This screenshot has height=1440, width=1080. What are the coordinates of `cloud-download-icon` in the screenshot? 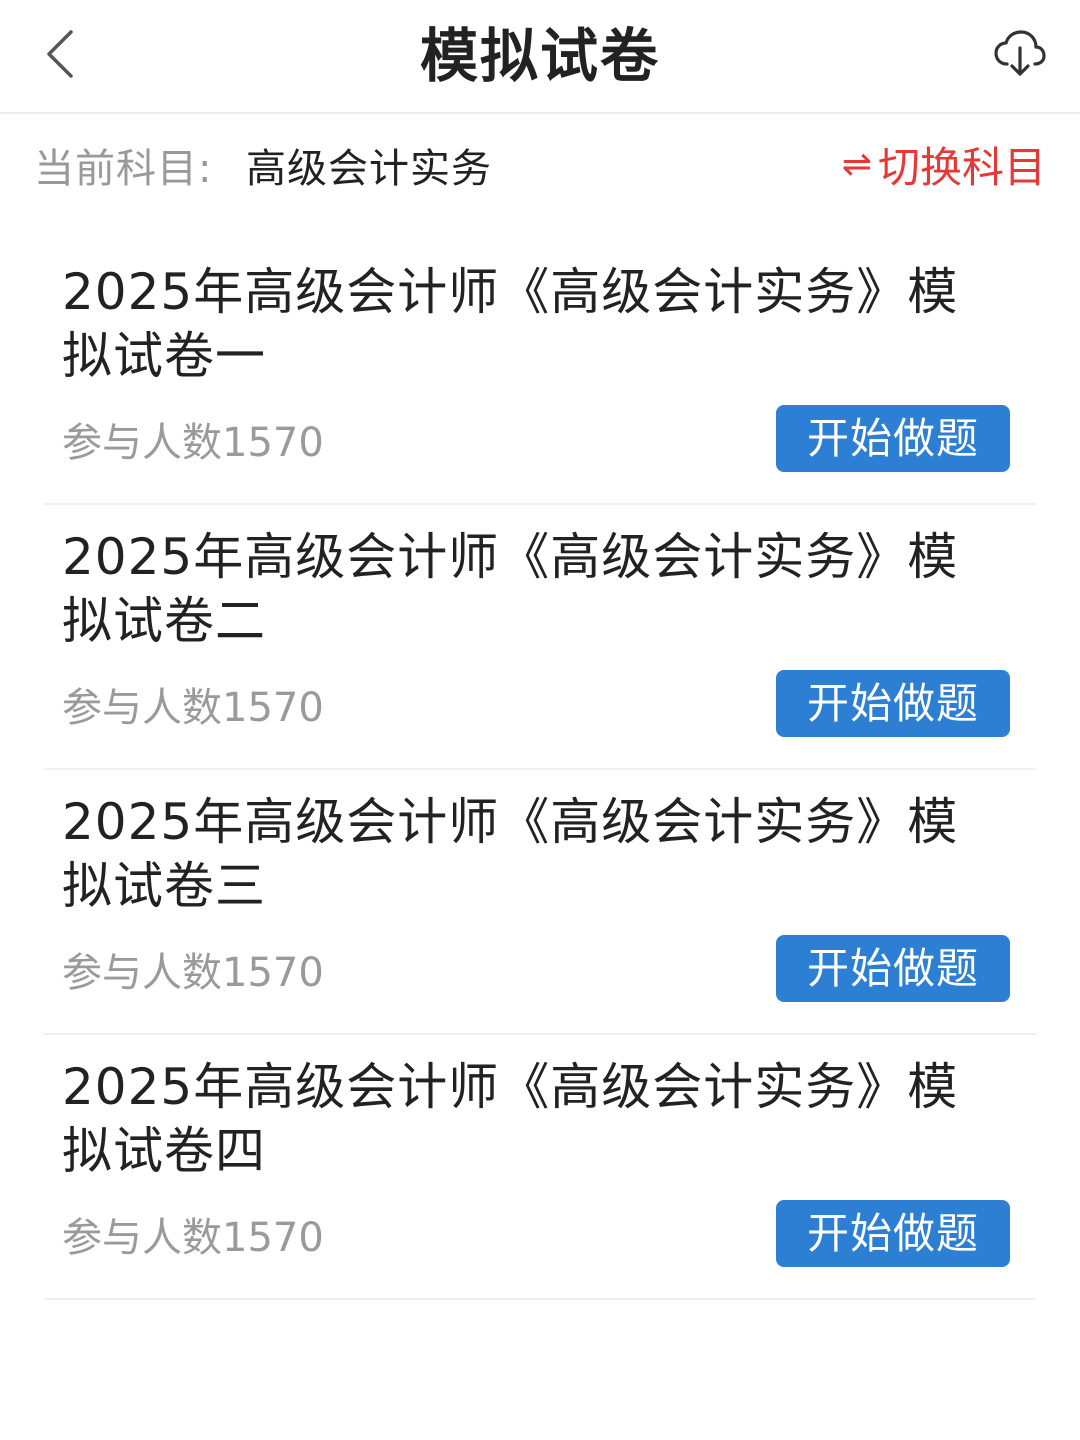 It's located at (1020, 53).